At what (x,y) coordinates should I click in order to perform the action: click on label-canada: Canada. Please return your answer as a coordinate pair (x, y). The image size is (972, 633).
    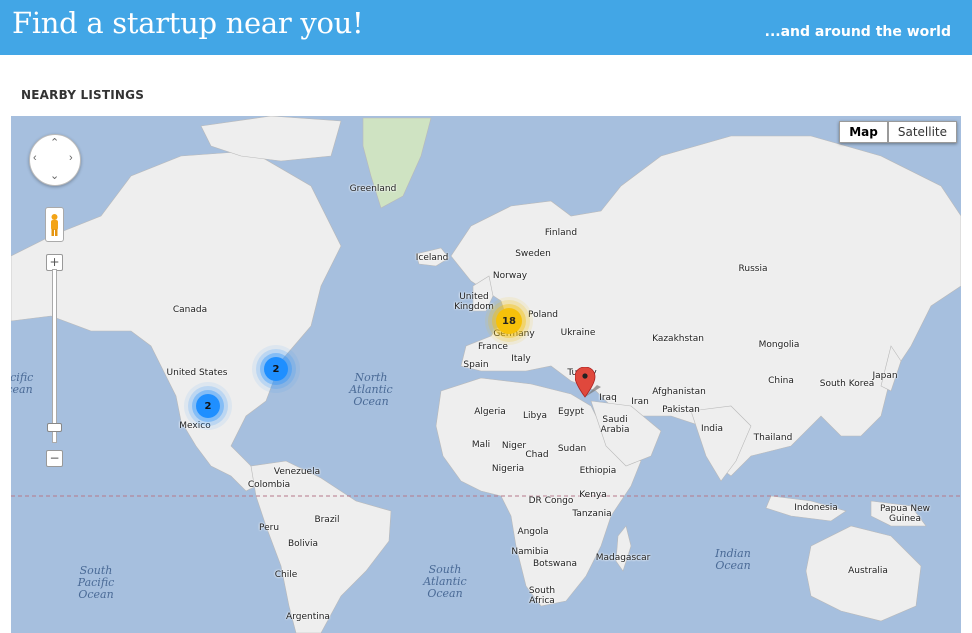
    Looking at the image, I should click on (190, 310).